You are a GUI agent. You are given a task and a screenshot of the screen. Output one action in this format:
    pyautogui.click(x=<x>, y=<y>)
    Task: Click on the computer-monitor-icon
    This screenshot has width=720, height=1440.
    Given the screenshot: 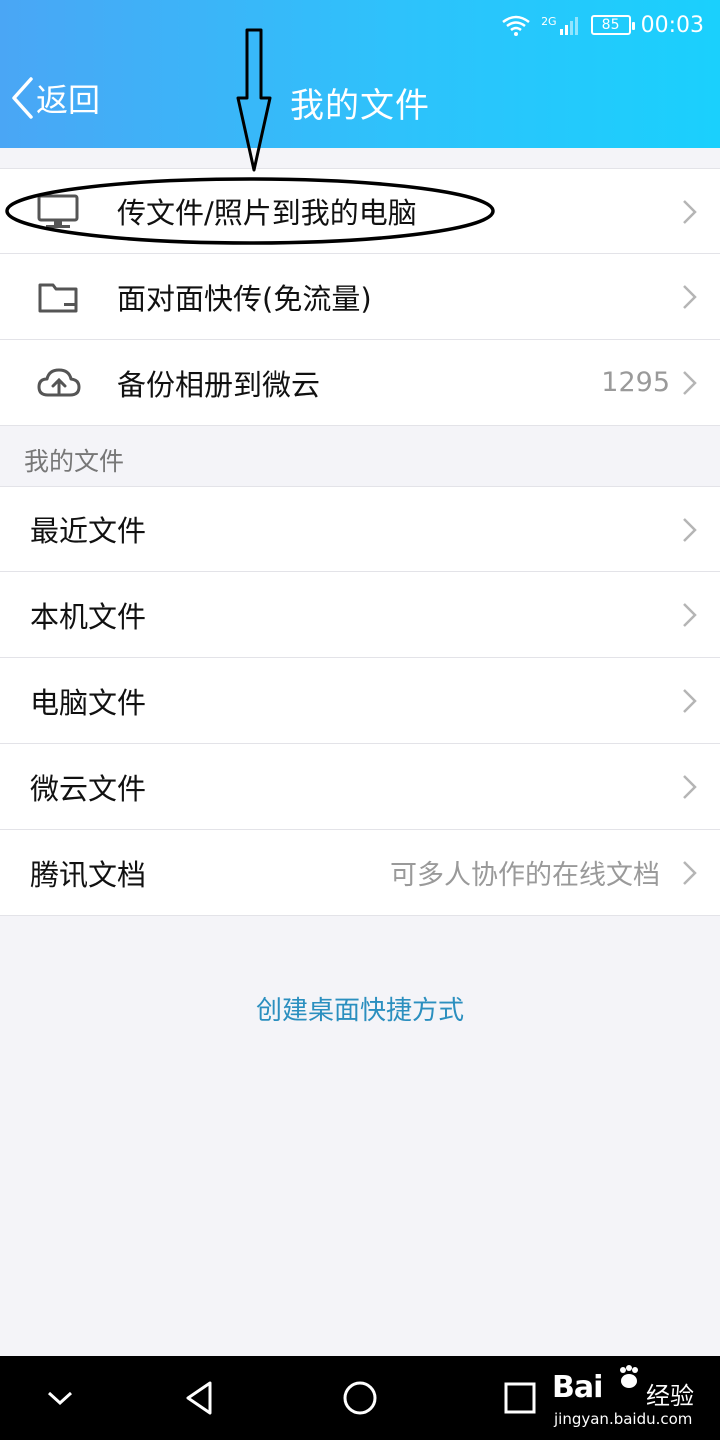 What is the action you would take?
    pyautogui.click(x=58, y=211)
    